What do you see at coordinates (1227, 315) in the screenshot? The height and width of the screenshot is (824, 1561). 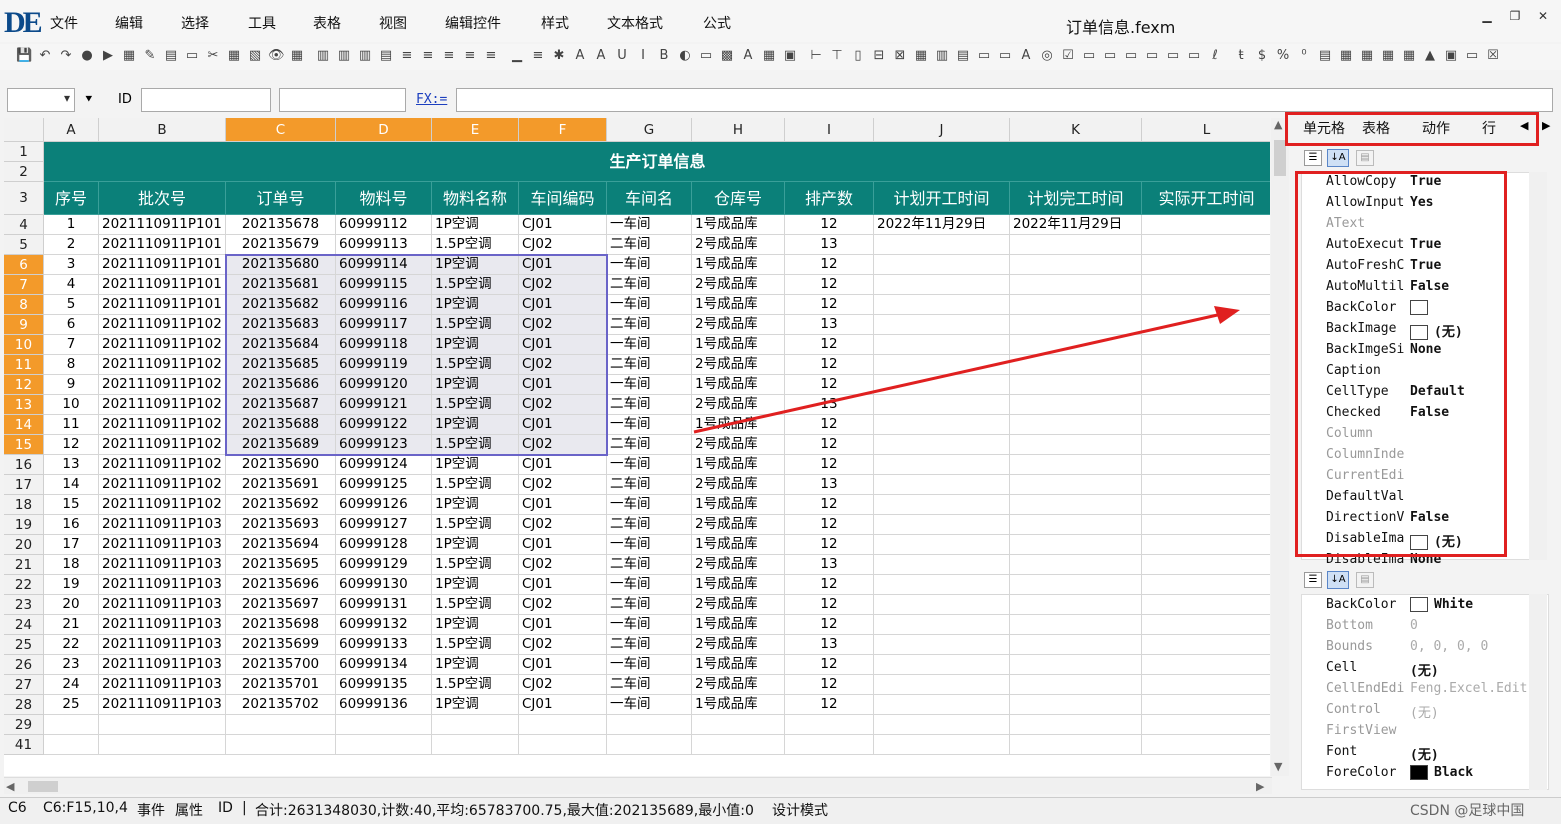 I see `arrow-head` at bounding box center [1227, 315].